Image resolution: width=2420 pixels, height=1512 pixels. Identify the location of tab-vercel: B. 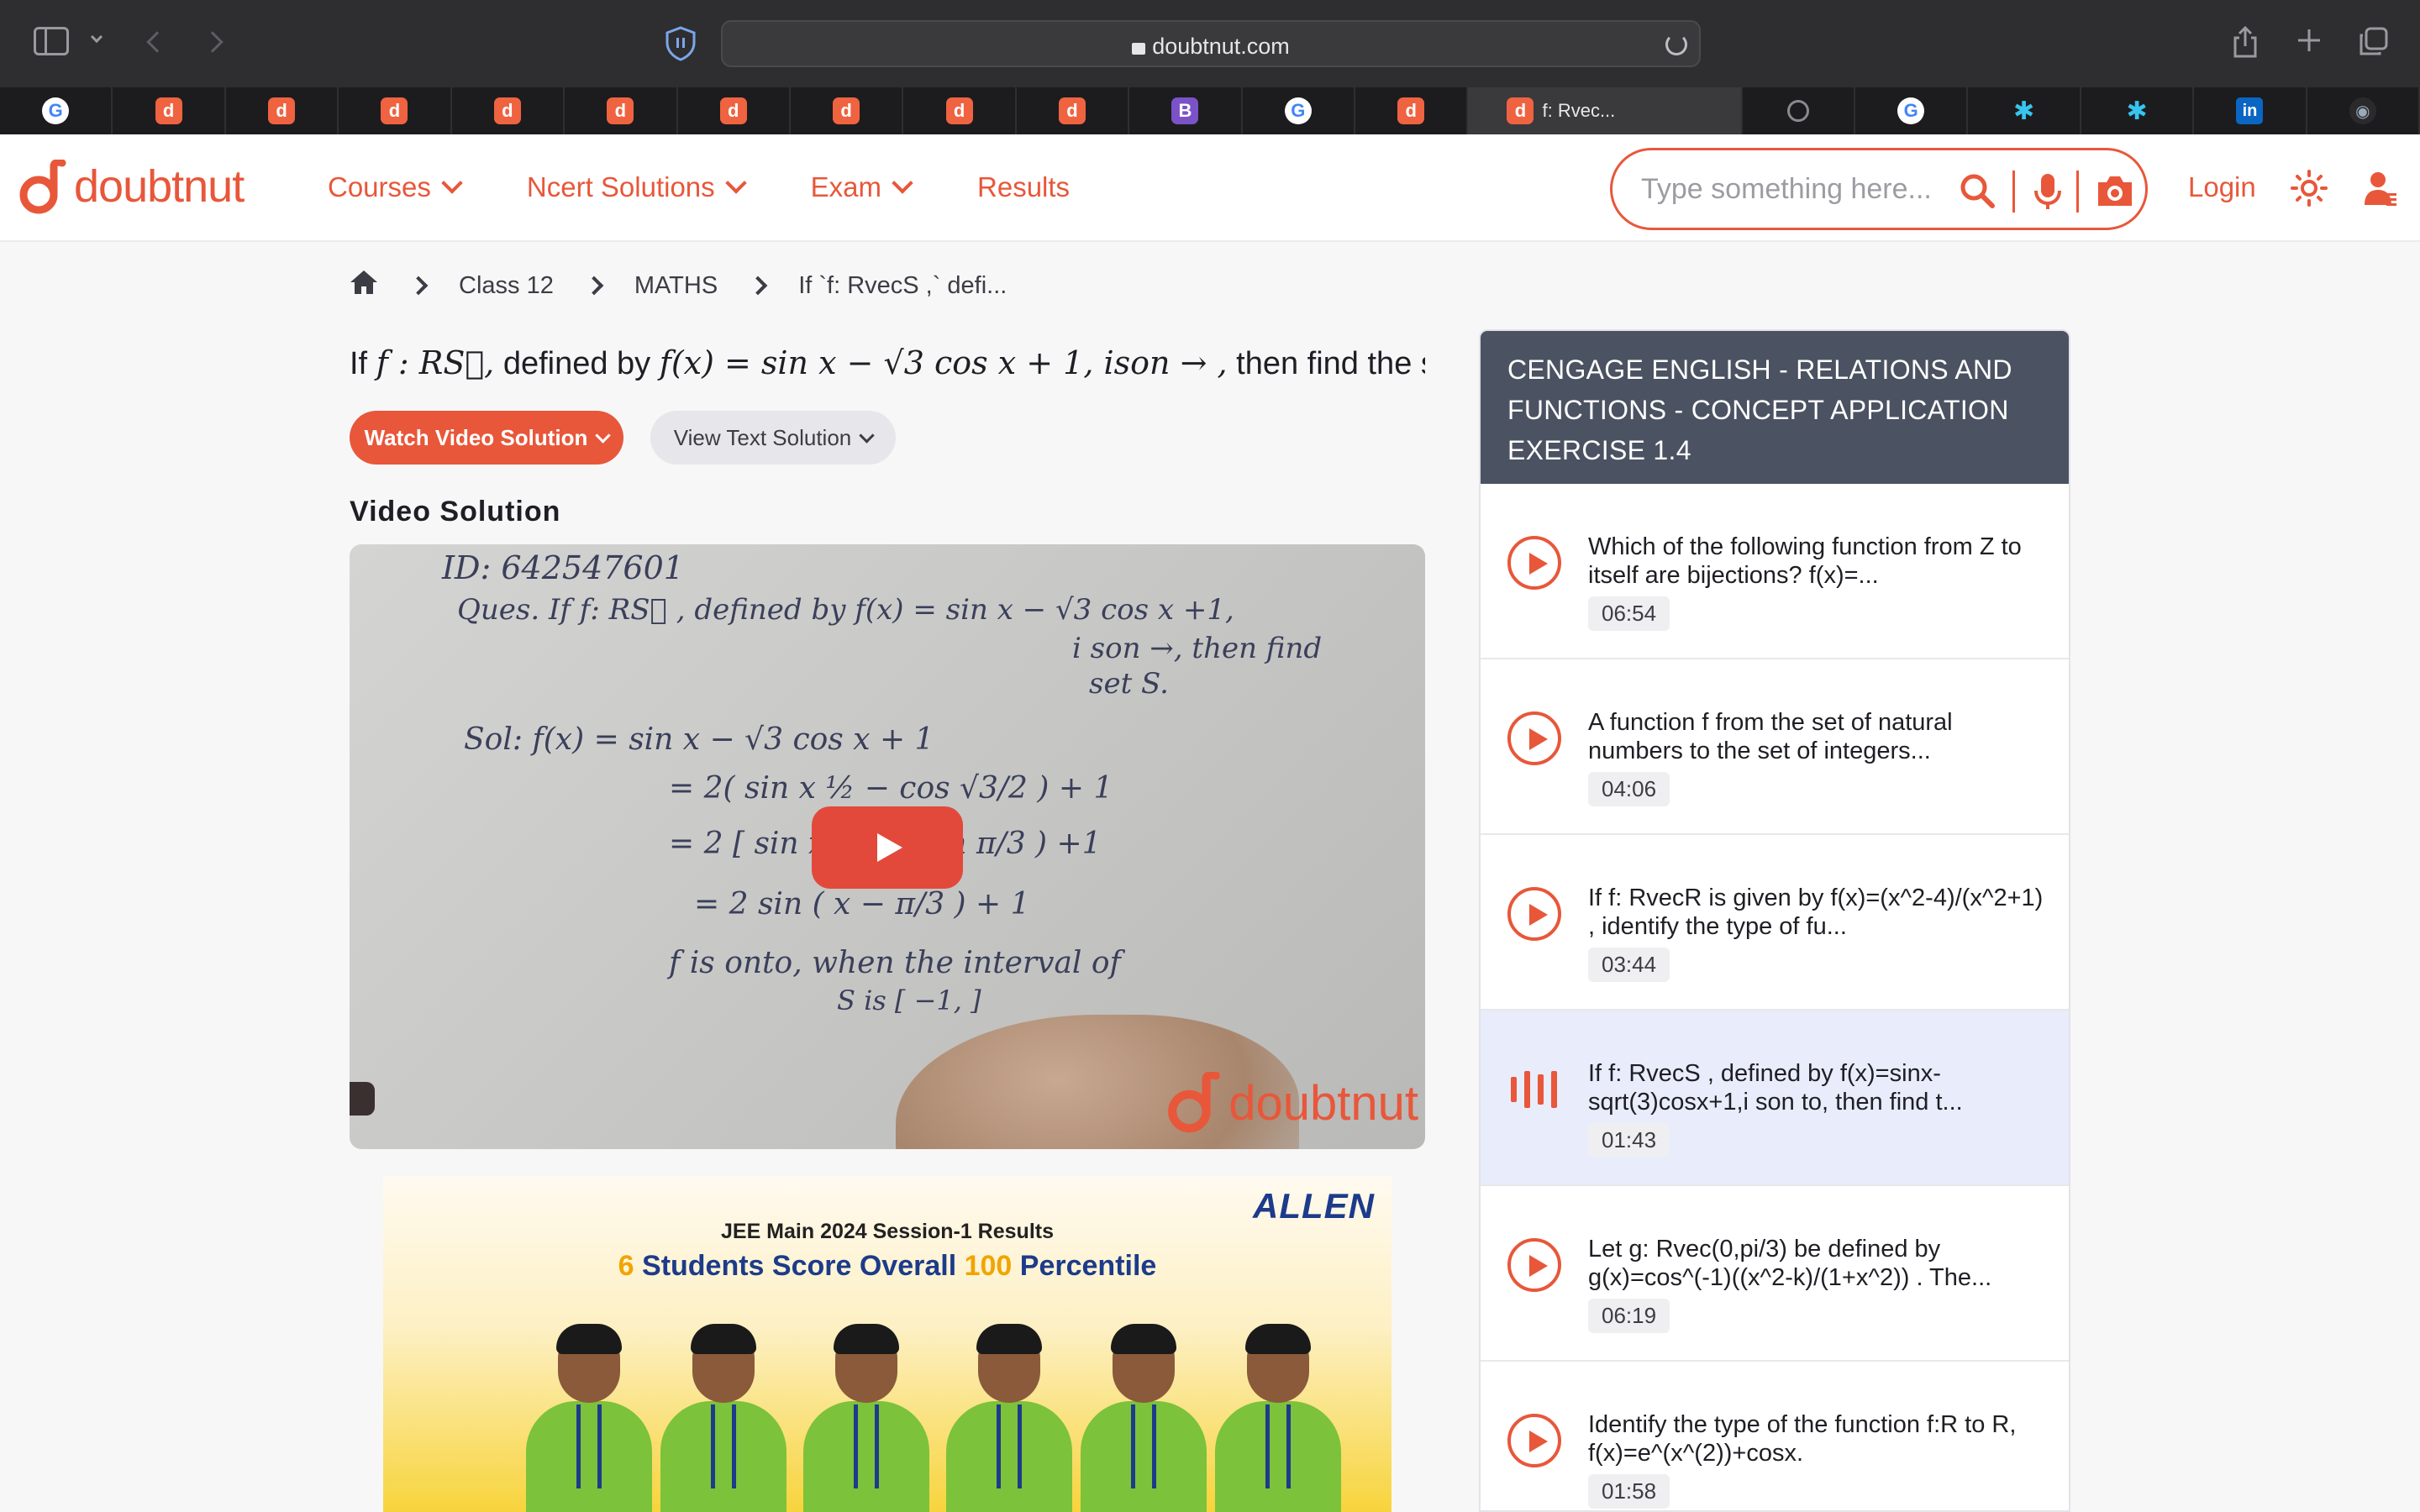
(1186, 110).